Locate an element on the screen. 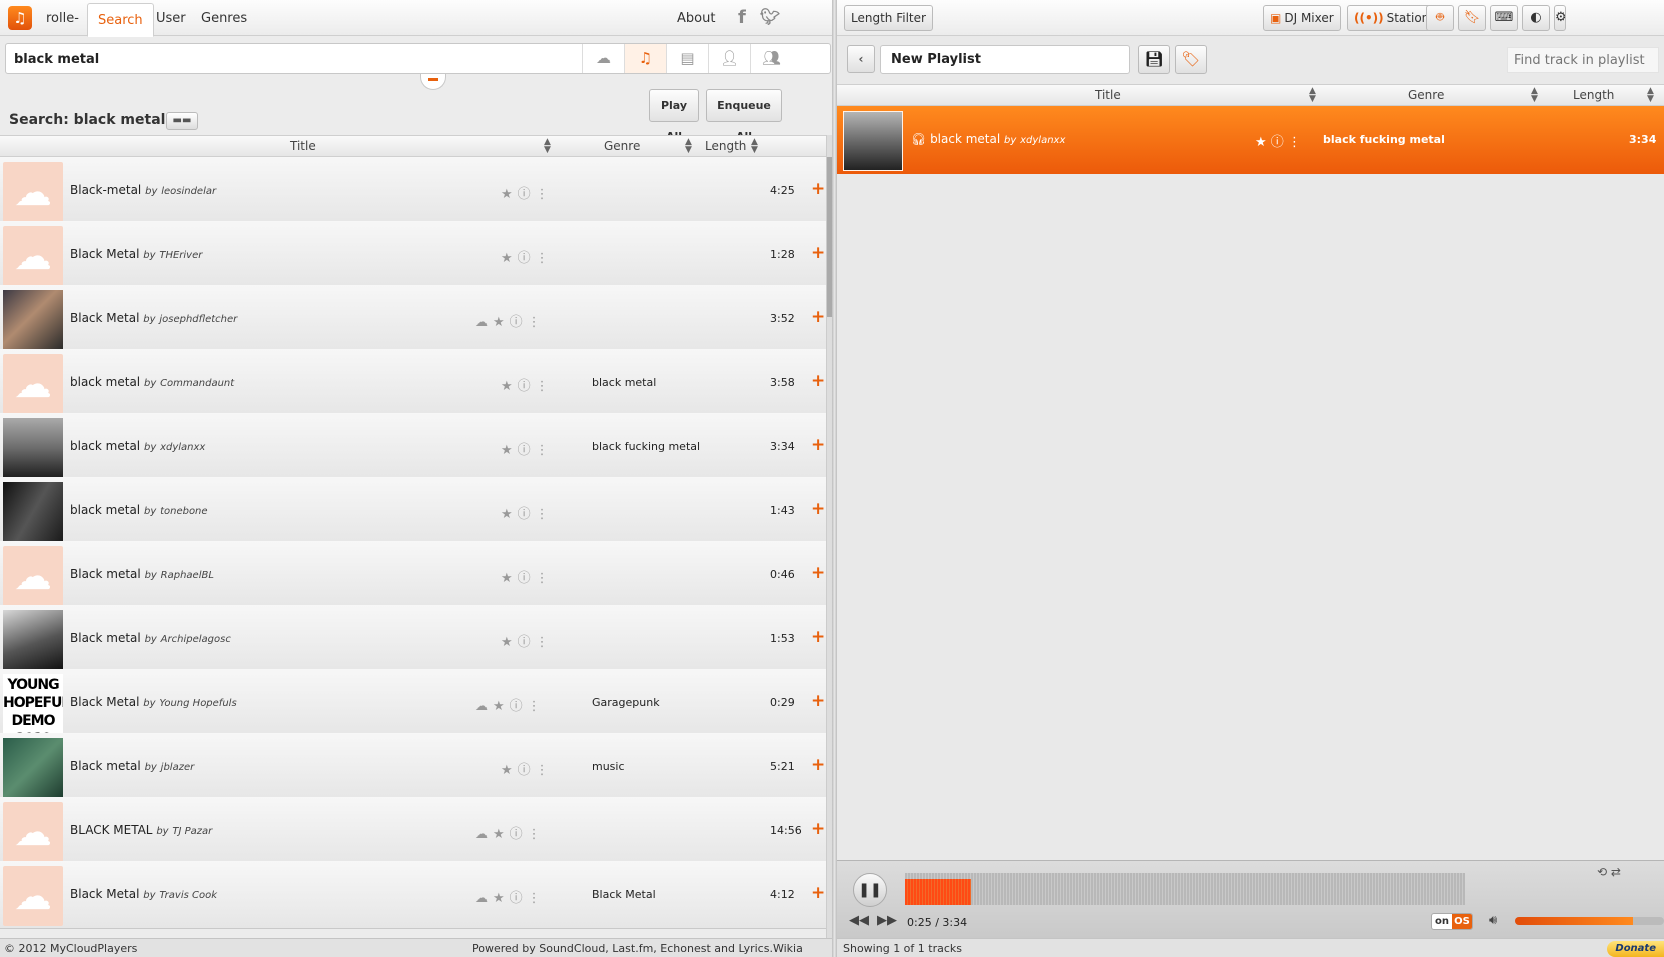 The image size is (1664, 957). collapse-search-handle is located at coordinates (433, 82).